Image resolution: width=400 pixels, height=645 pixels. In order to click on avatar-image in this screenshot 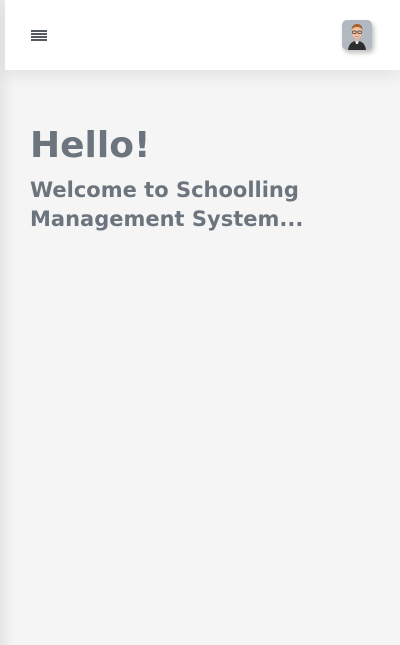, I will do `click(357, 35)`.